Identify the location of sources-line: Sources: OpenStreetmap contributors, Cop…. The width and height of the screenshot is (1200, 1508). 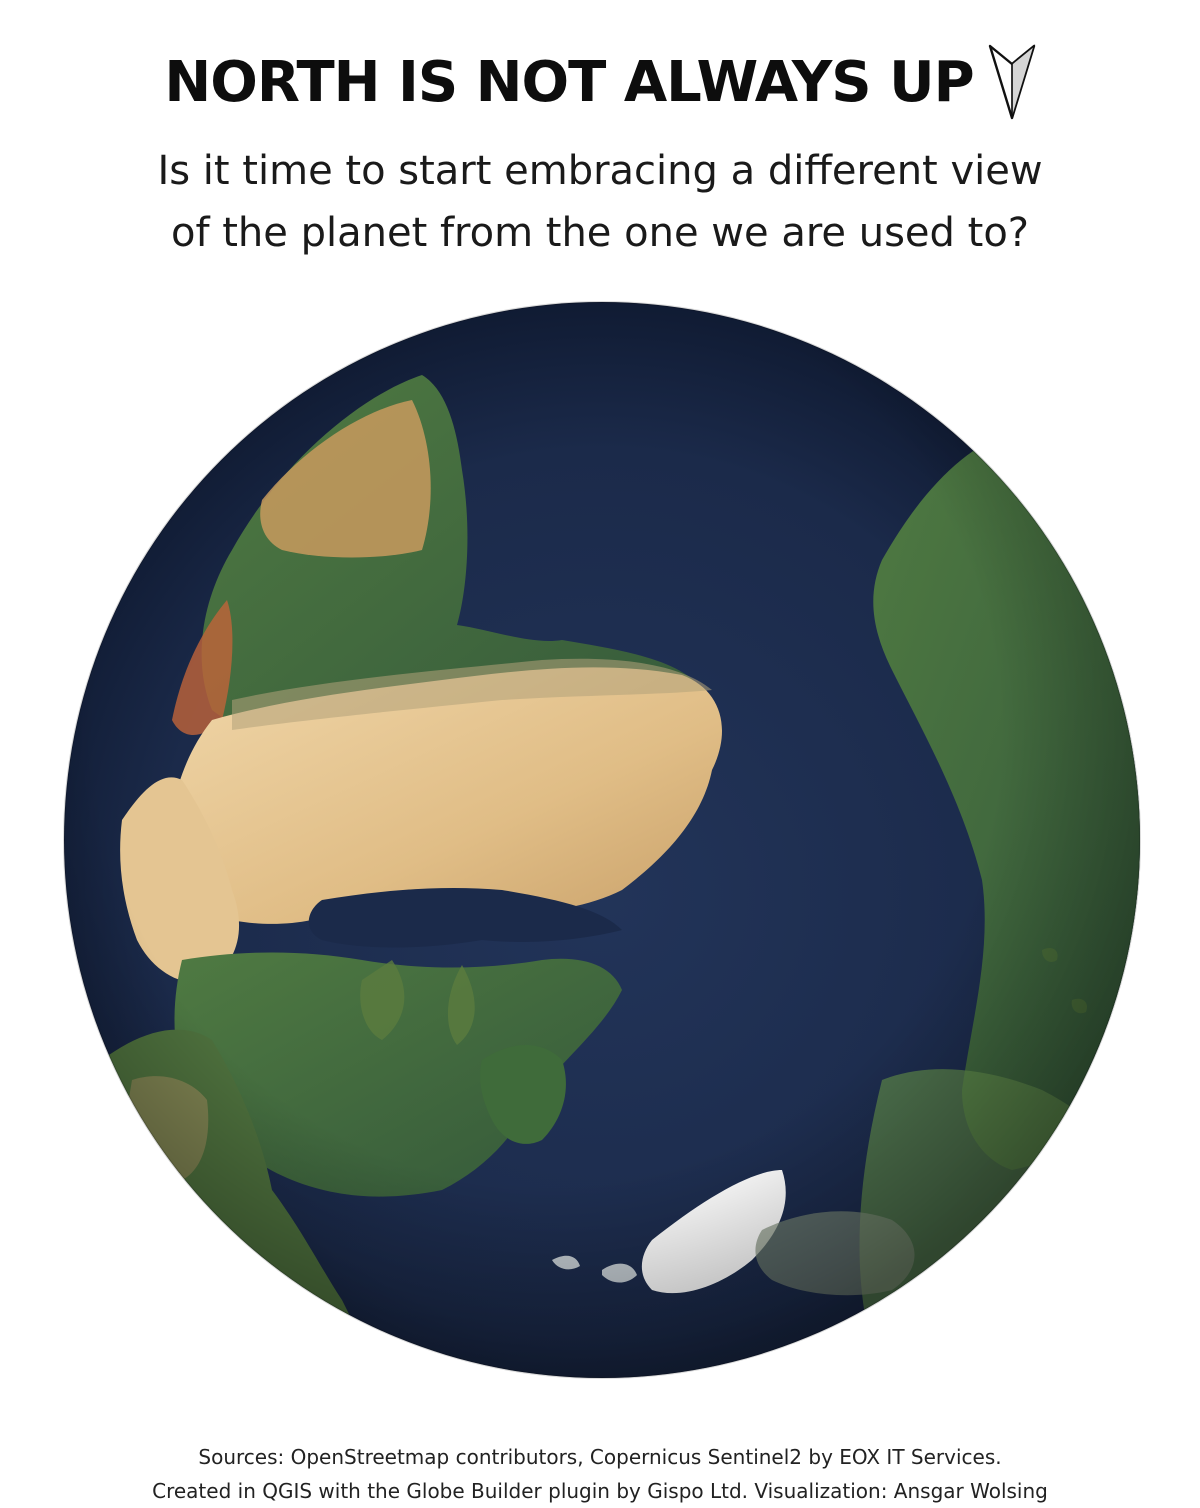
(600, 1457).